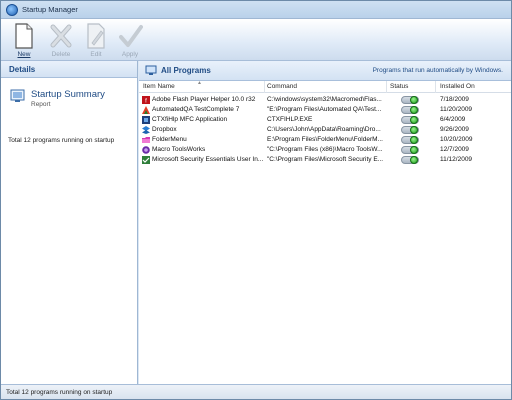 The height and width of the screenshot is (400, 512). I want to click on edit-button: Edit, so click(96, 40).